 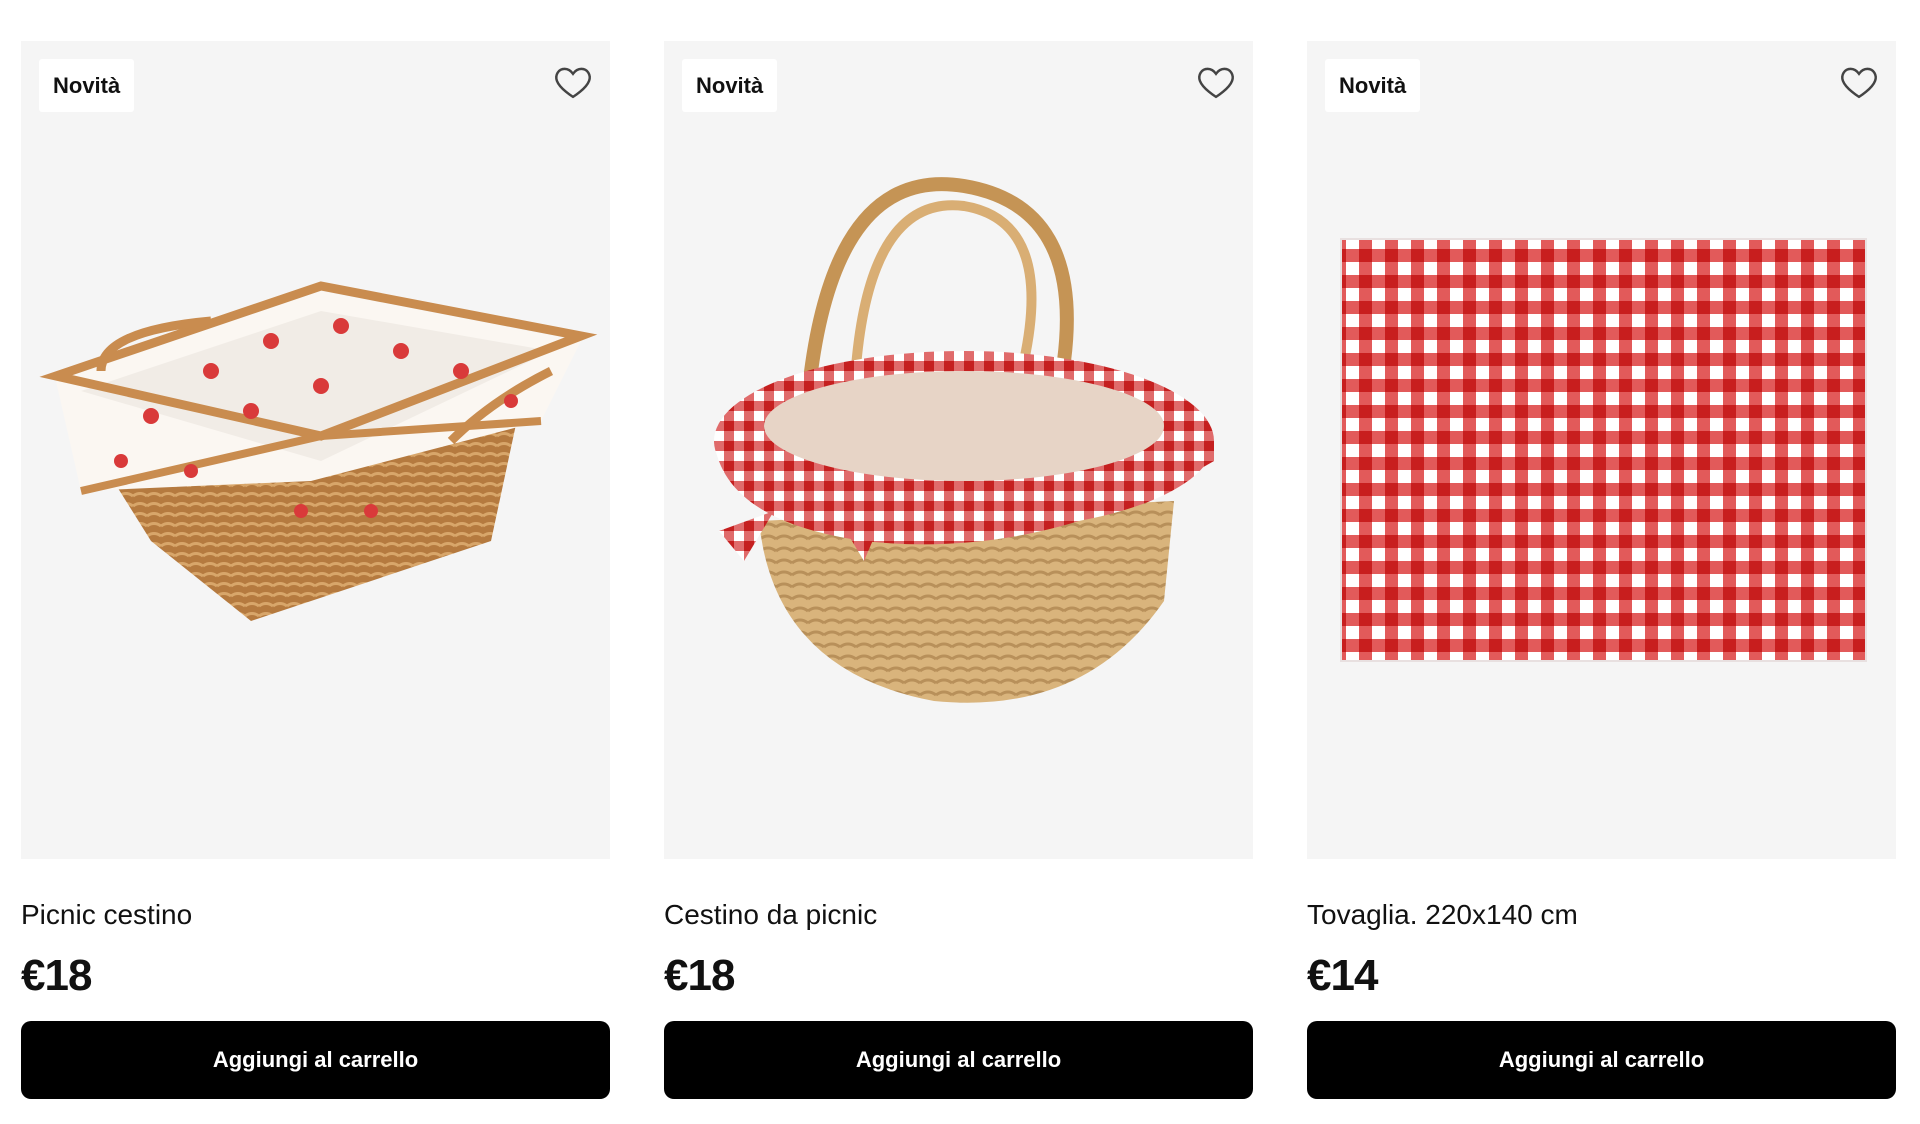 What do you see at coordinates (315, 915) in the screenshot?
I see `product-title: Picnic cestino` at bounding box center [315, 915].